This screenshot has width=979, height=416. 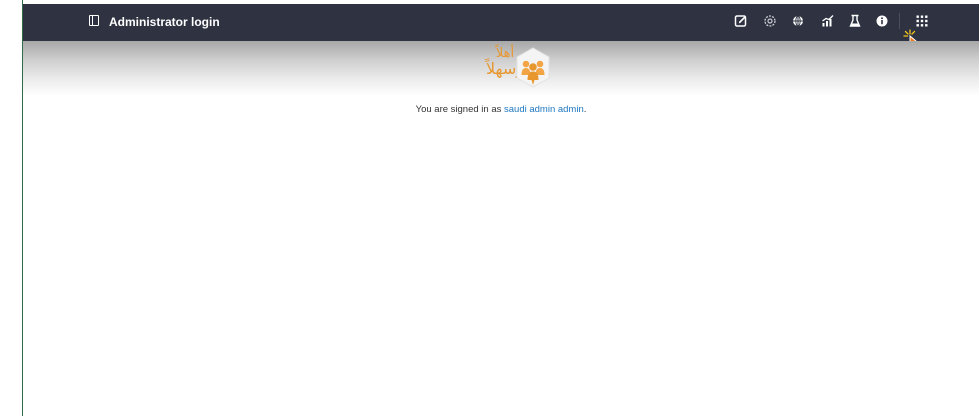 I want to click on globe-icon, so click(x=798, y=21).